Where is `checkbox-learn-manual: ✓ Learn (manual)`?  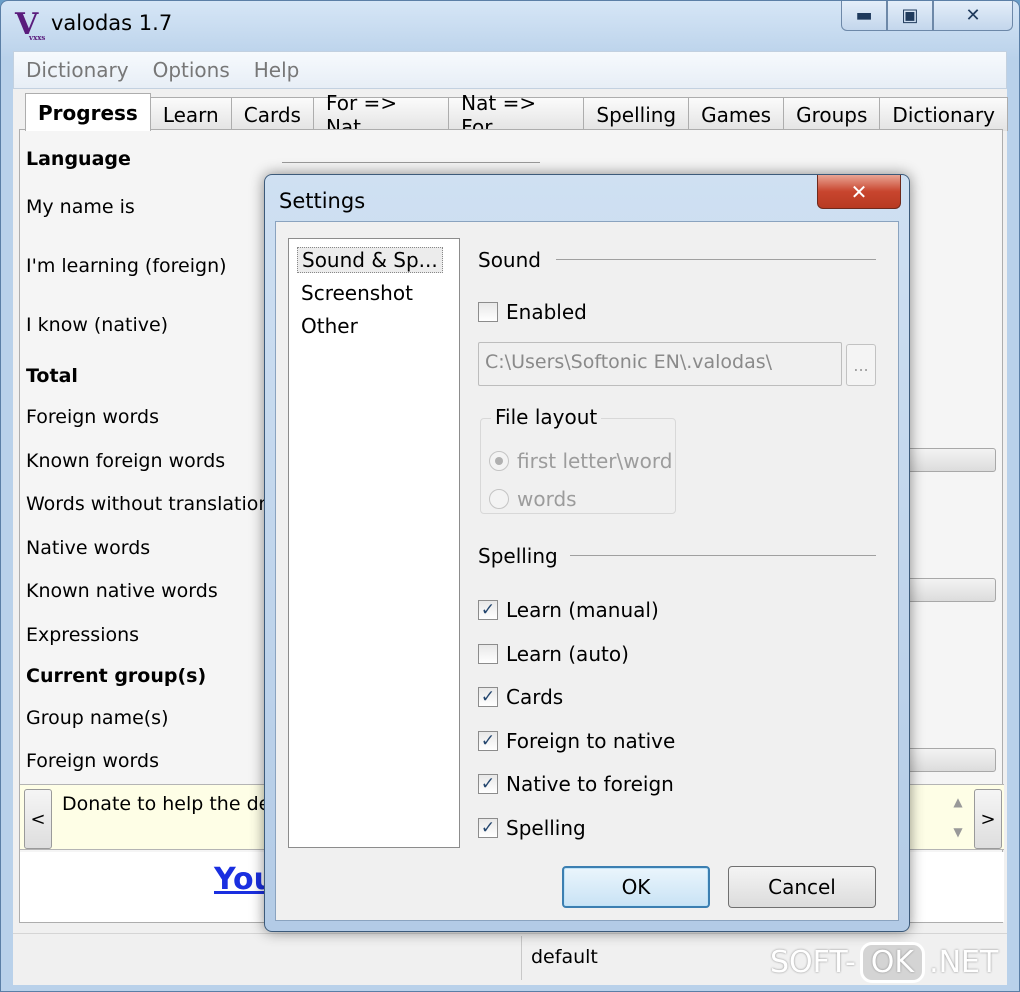
checkbox-learn-manual: ✓ Learn (manual) is located at coordinates (568, 610).